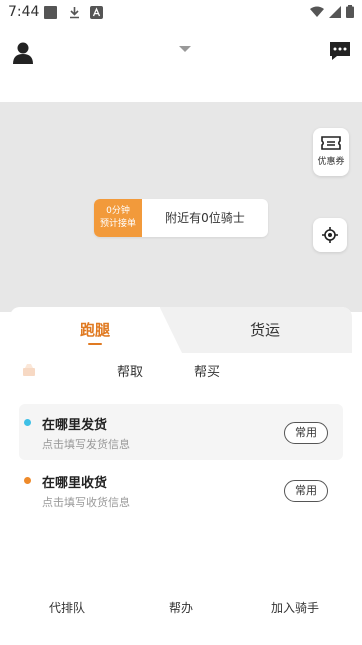 This screenshot has width=362, height=645. I want to click on coupon-button: 优惠券, so click(331, 152).